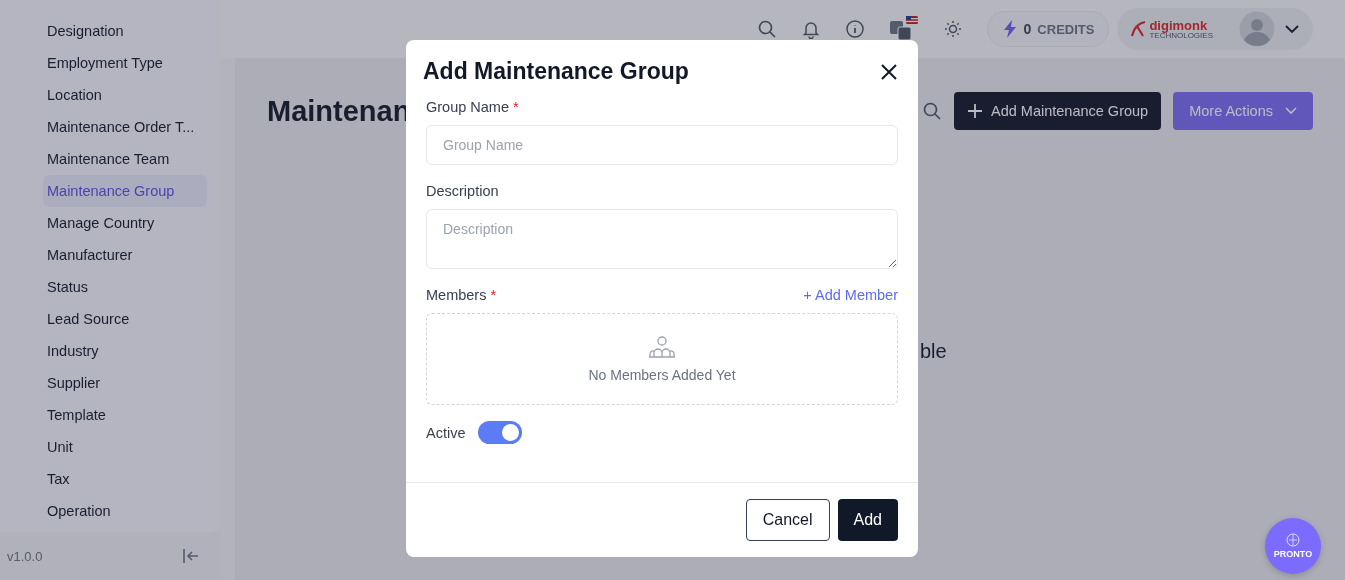  What do you see at coordinates (125, 511) in the screenshot?
I see `sidebar-item: Operation` at bounding box center [125, 511].